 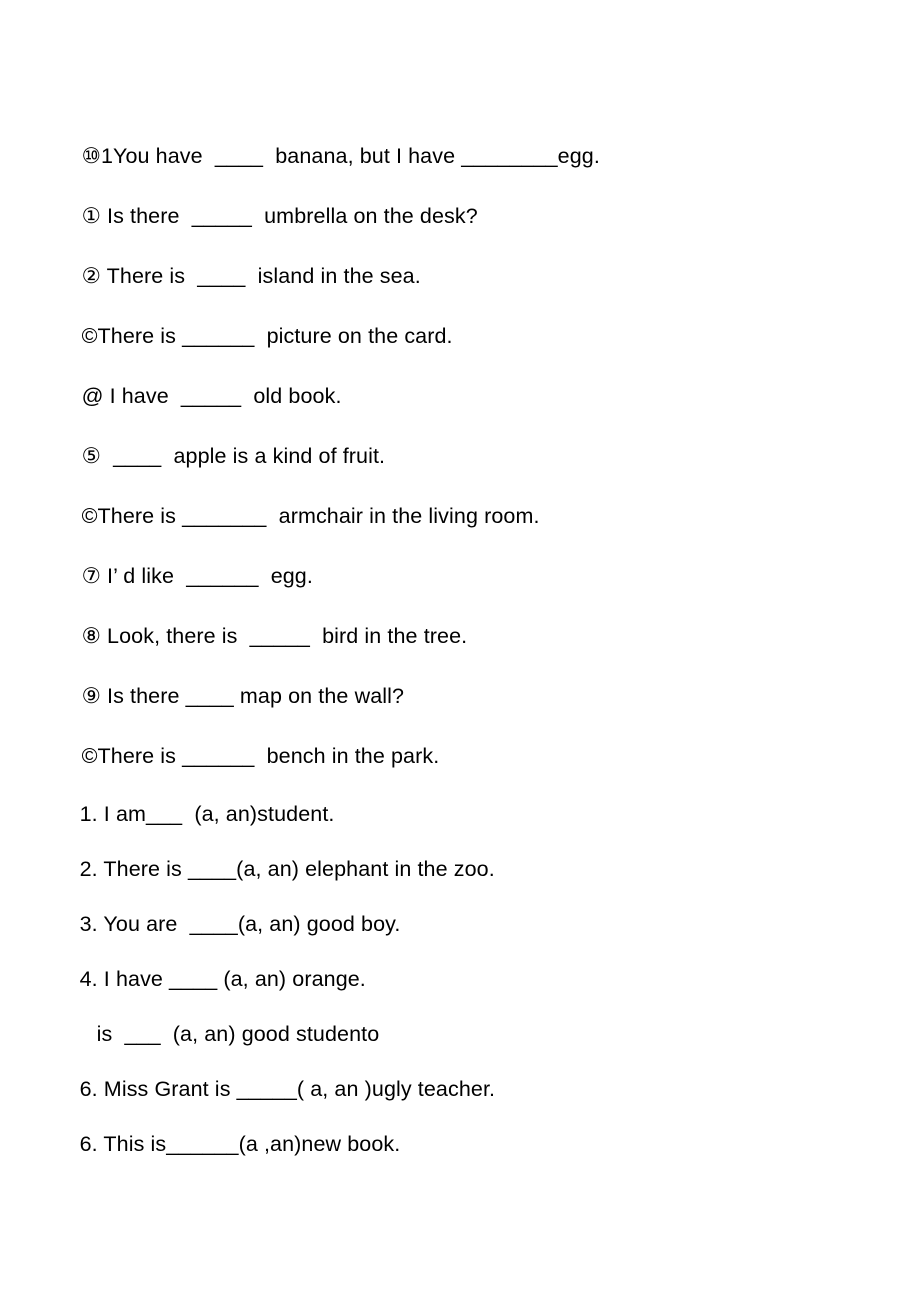 I want to click on question-marker: ⑦, so click(x=91, y=576).